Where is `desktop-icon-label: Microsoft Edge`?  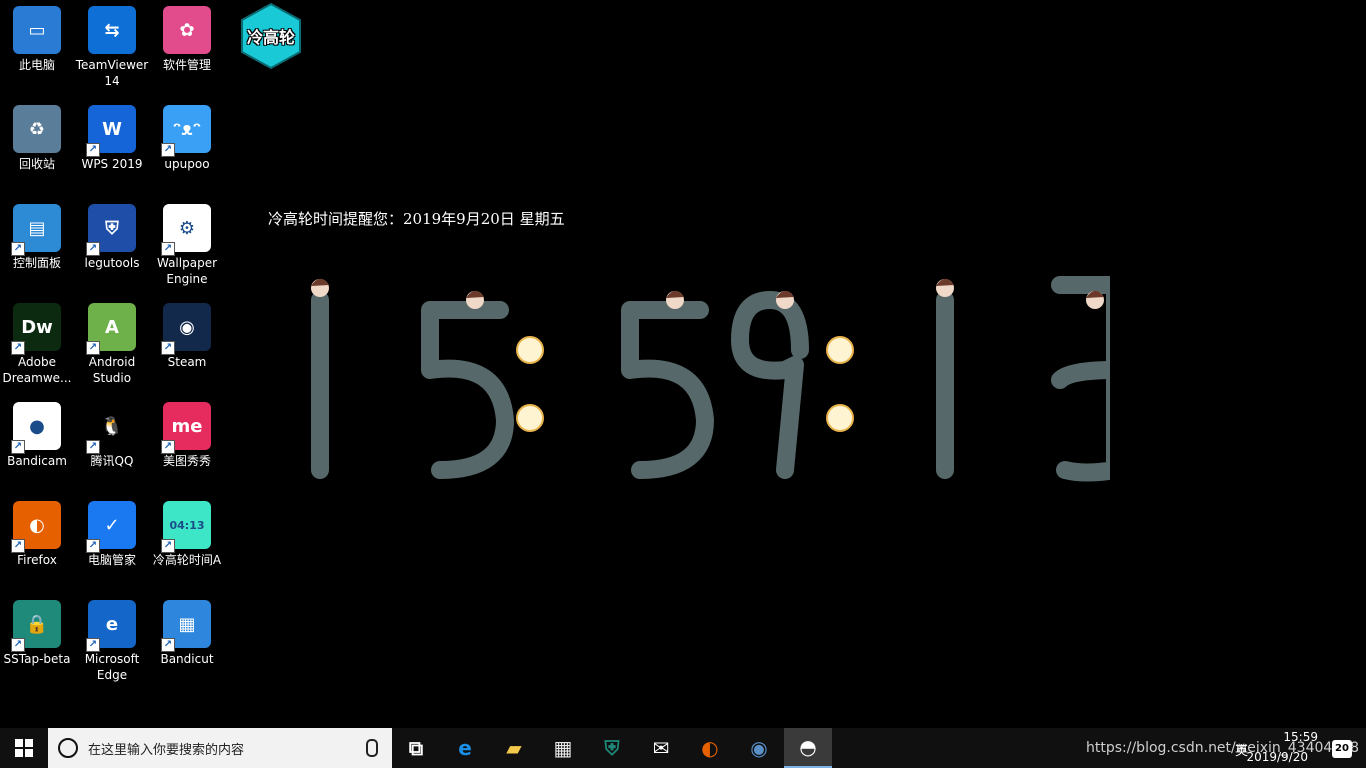
desktop-icon-label: Microsoft Edge is located at coordinates (112, 667).